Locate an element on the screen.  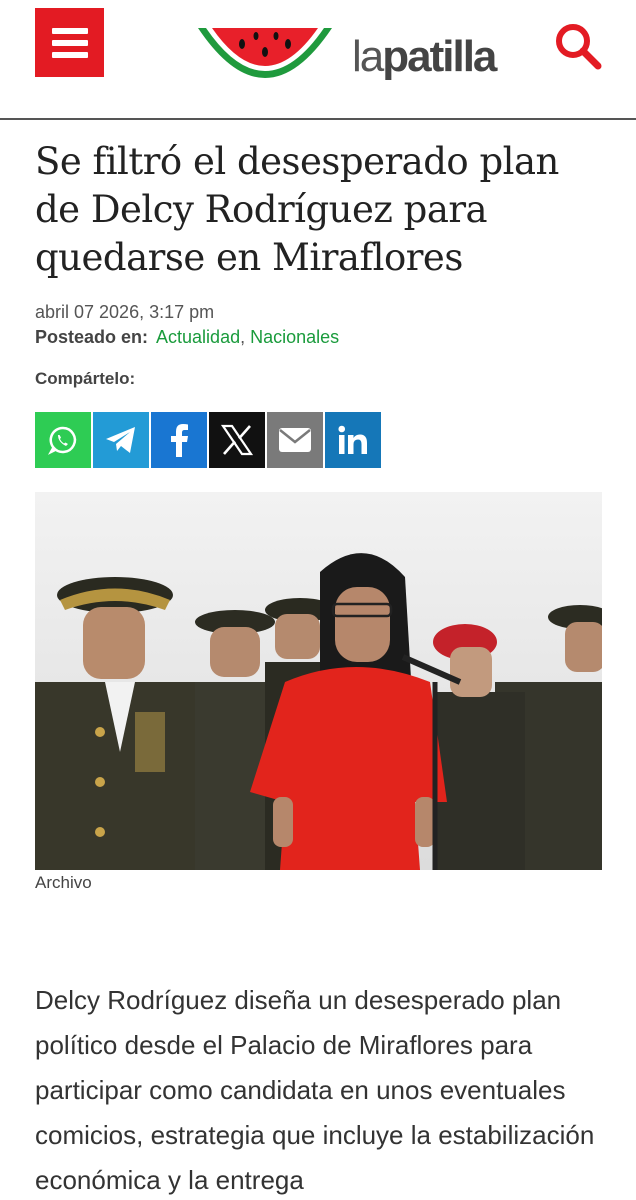
article-categories: Posteado en: Actualidad, Nacionales is located at coordinates (187, 337).